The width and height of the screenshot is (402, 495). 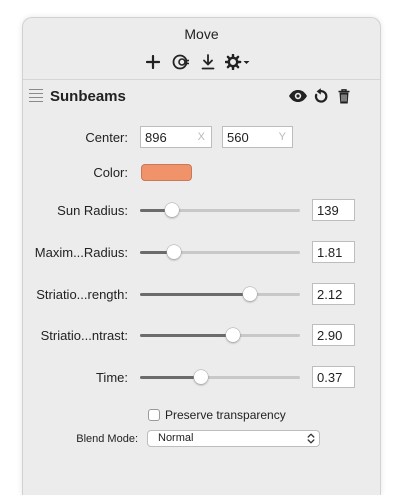 I want to click on download-icon, so click(x=208, y=62).